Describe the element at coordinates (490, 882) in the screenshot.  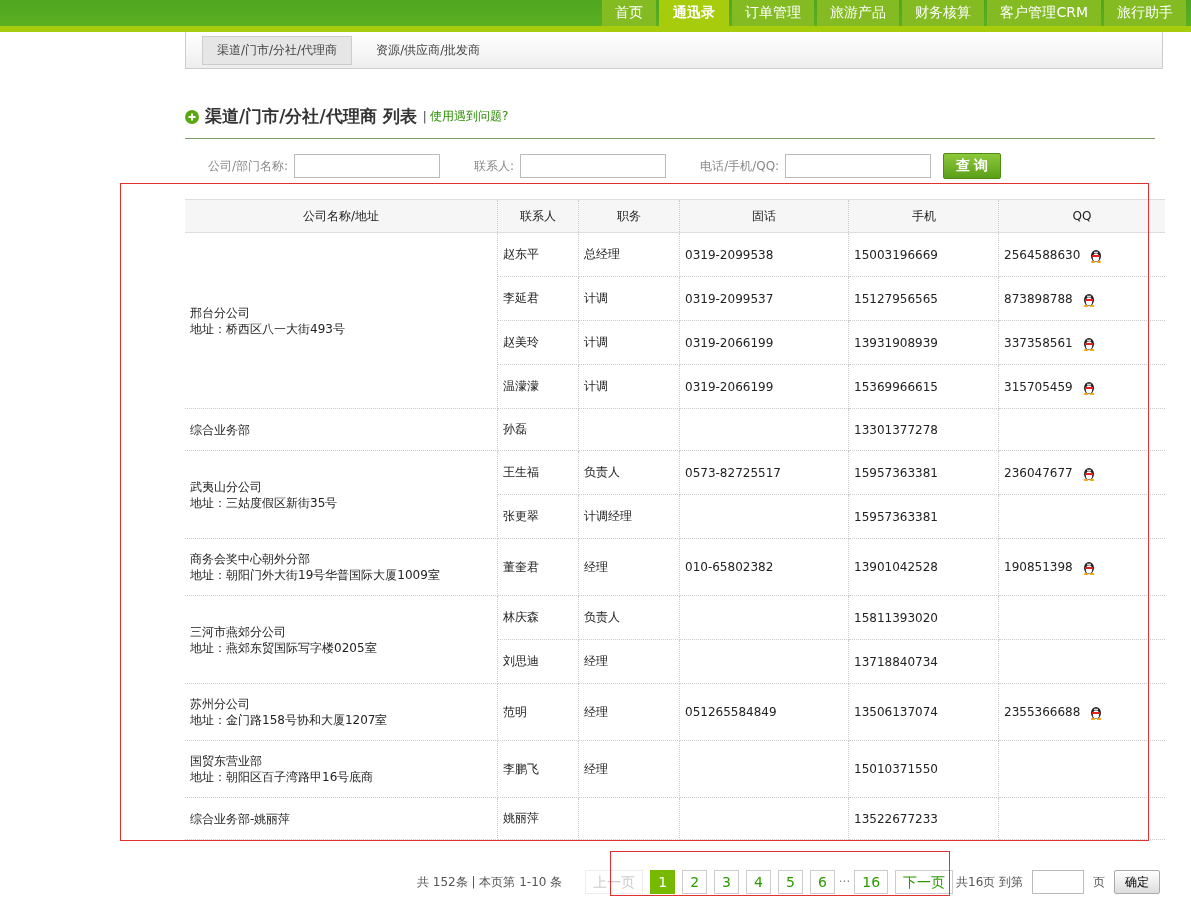
I see `record-summary: 共 152条 | 本页第 1-10 条` at that location.